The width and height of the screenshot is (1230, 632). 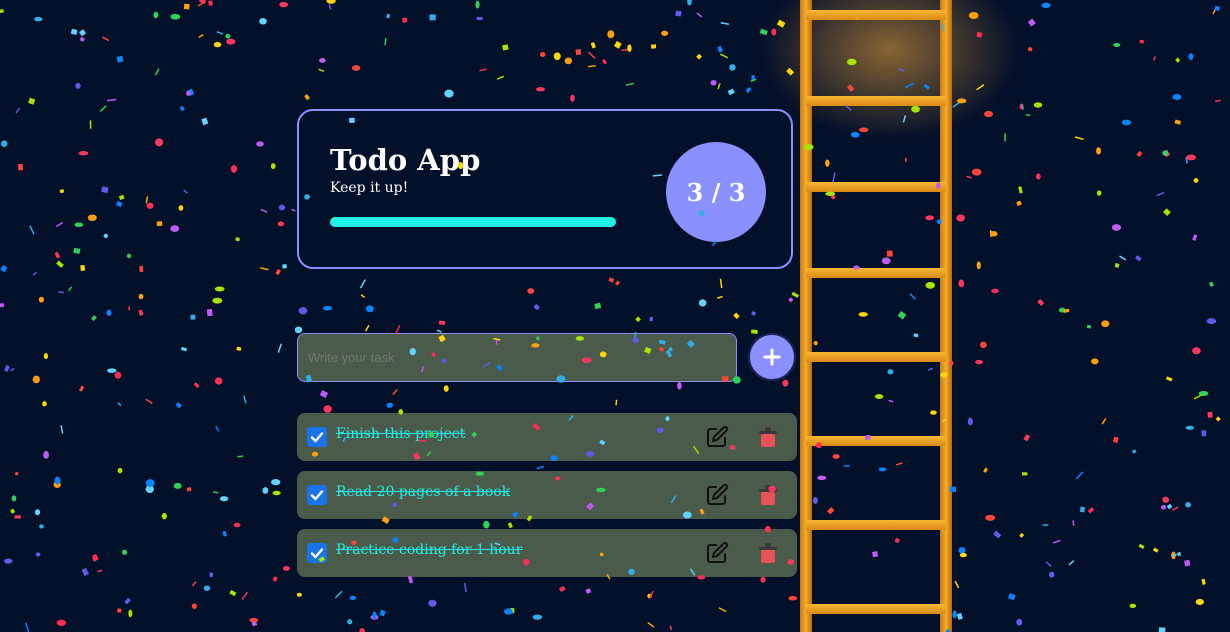 I want to click on task-item: Finish this project, so click(x=547, y=437).